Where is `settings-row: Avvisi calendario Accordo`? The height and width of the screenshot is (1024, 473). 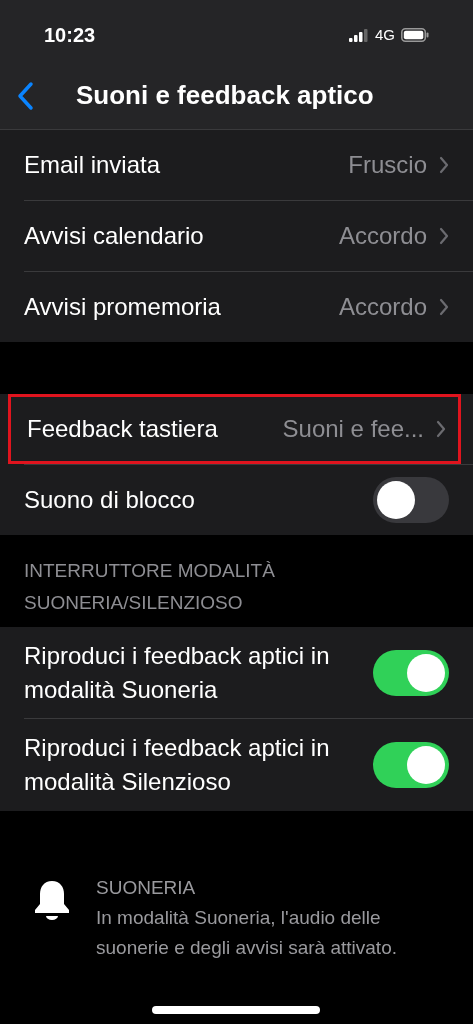
settings-row: Avvisi calendario Accordo is located at coordinates (234, 236).